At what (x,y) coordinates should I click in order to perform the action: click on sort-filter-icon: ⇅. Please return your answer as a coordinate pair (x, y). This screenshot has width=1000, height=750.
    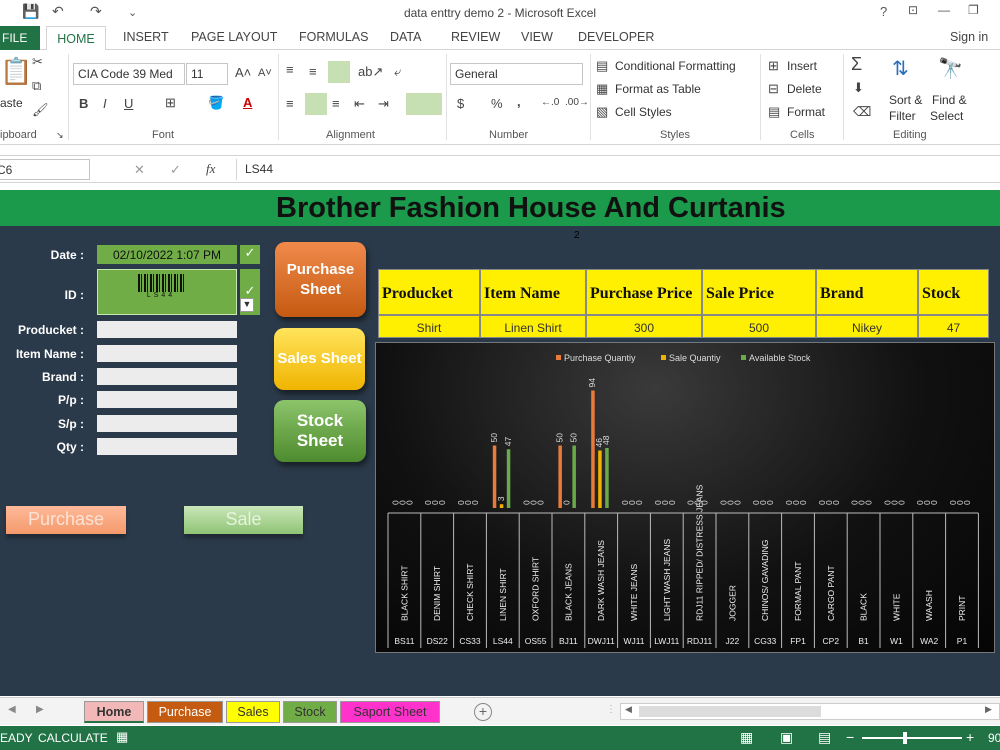
    Looking at the image, I should click on (900, 68).